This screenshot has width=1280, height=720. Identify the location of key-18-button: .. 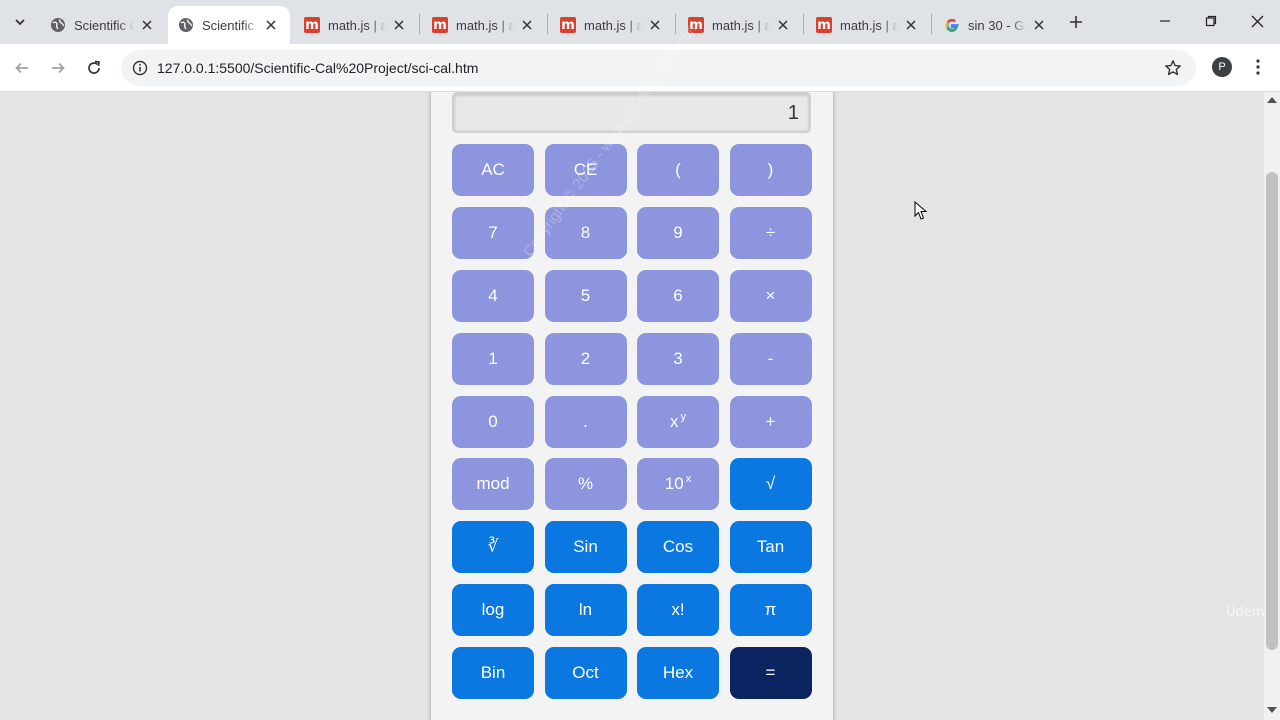
(585, 421).